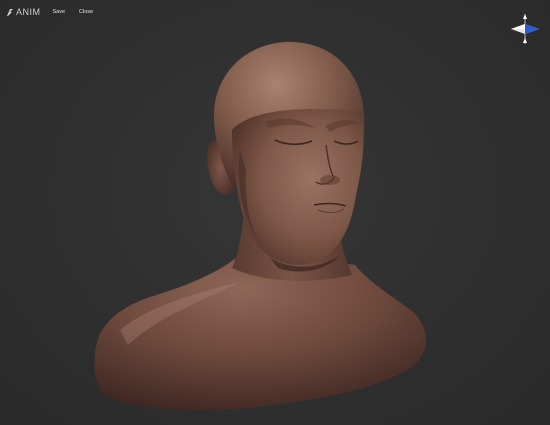  Describe the element at coordinates (28, 12) in the screenshot. I see `app-name: ANIM` at that location.